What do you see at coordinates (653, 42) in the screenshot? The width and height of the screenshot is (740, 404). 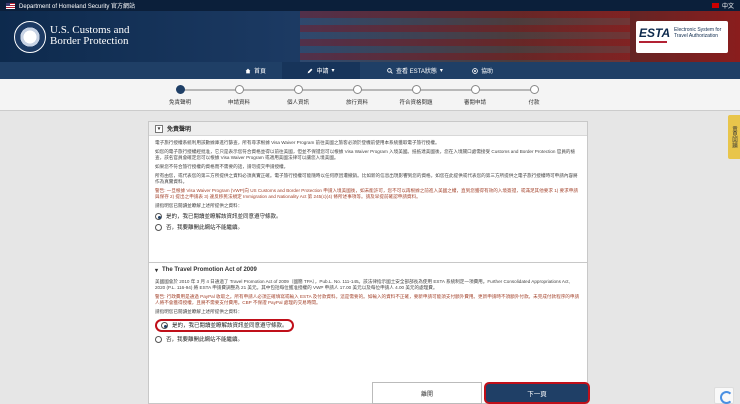 I see `esta-underline` at bounding box center [653, 42].